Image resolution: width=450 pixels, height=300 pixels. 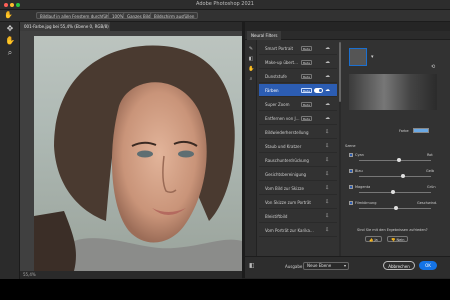 I want to click on slider-left-label: Magenta, so click(x=363, y=187).